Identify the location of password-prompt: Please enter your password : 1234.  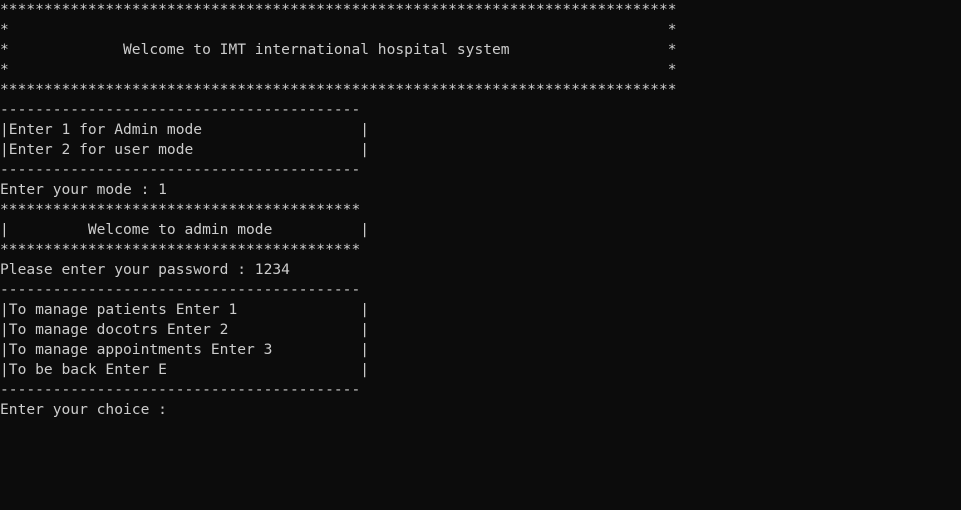
(145, 269).